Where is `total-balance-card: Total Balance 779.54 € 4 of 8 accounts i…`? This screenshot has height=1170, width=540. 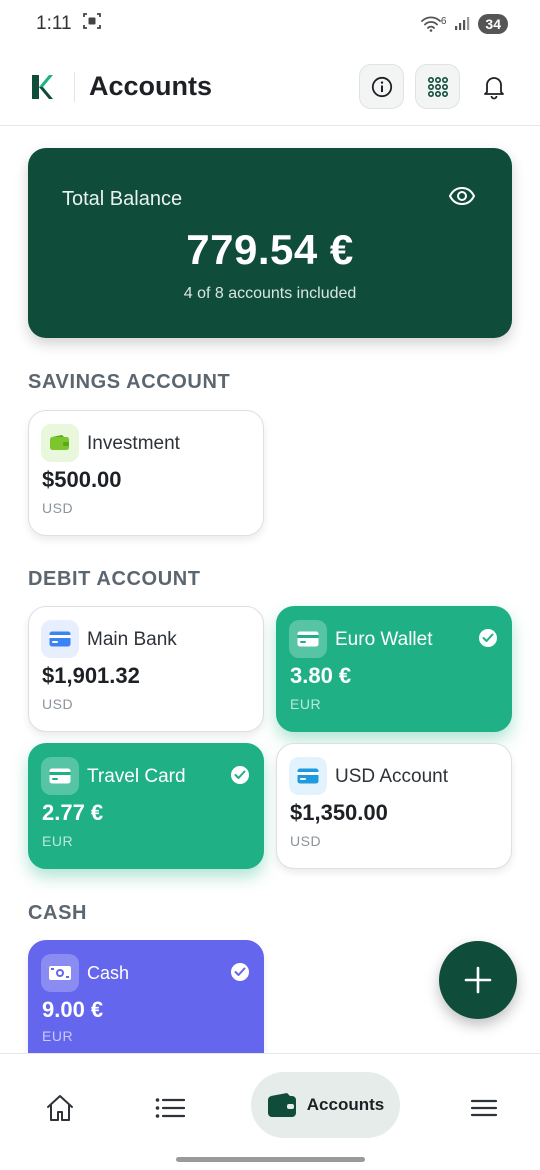 total-balance-card: Total Balance 779.54 € 4 of 8 accounts i… is located at coordinates (270, 243).